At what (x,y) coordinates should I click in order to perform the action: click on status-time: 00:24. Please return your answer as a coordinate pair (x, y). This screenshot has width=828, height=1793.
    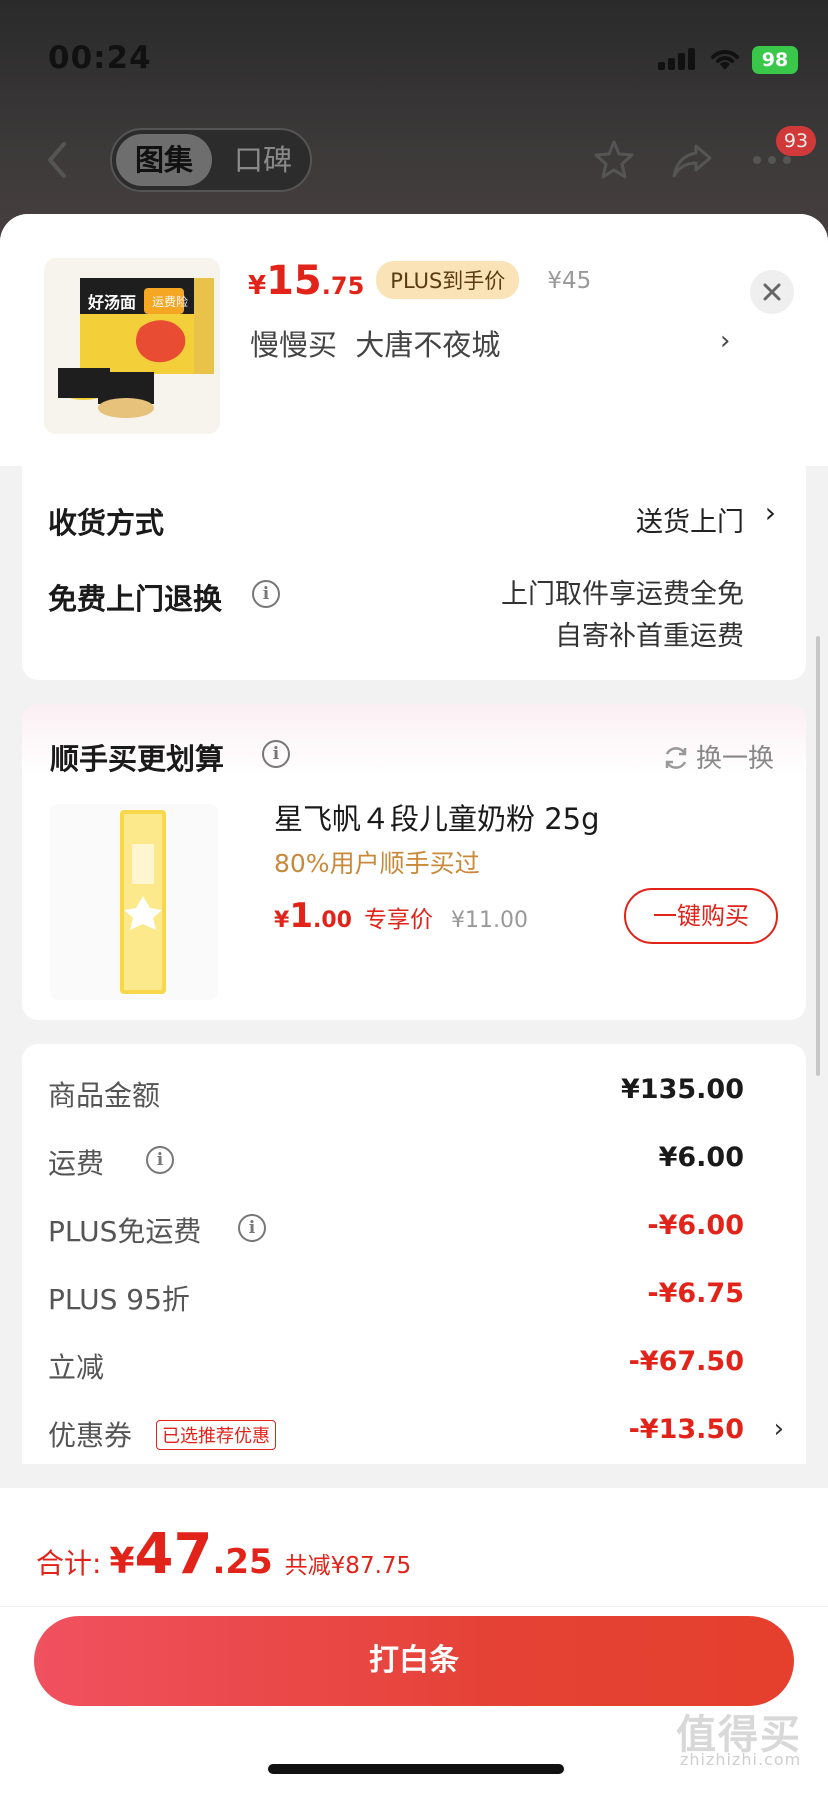
    Looking at the image, I should click on (100, 58).